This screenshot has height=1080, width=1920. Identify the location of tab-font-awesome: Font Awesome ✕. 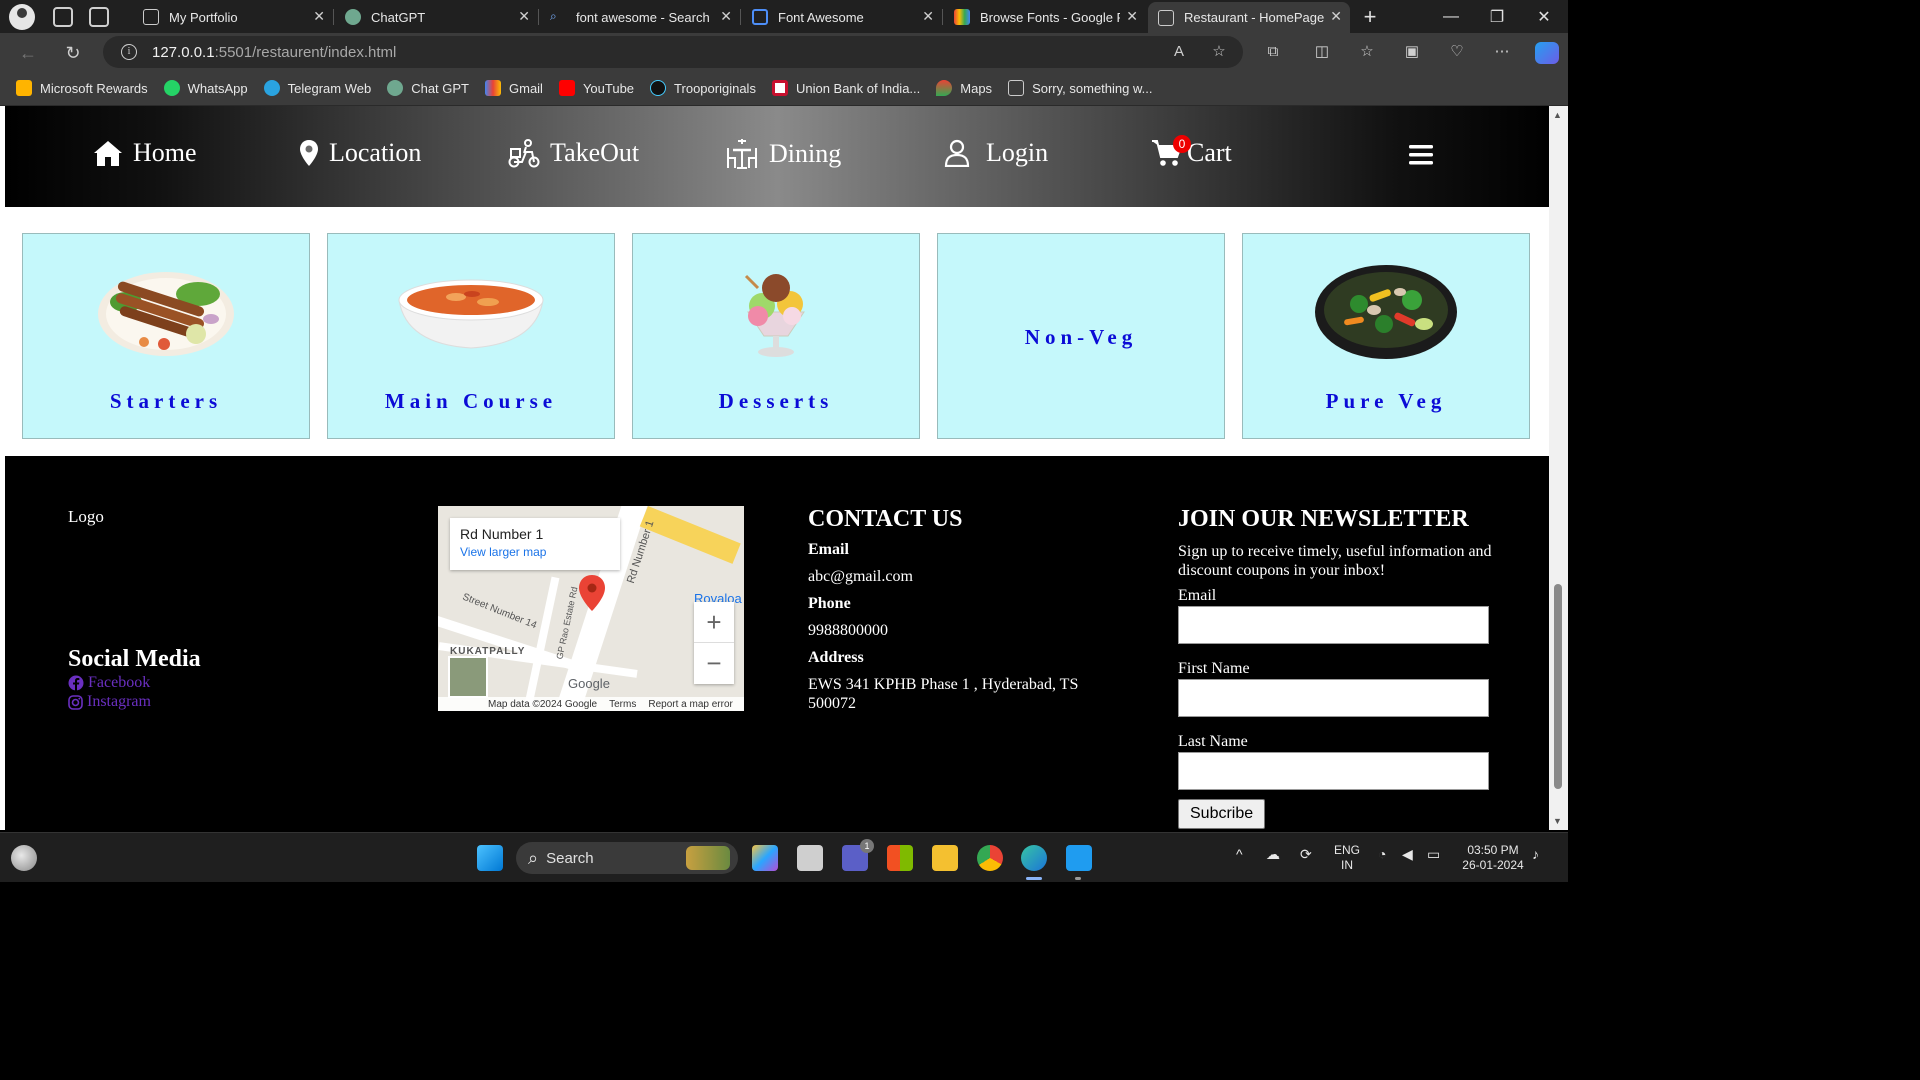
(842, 17).